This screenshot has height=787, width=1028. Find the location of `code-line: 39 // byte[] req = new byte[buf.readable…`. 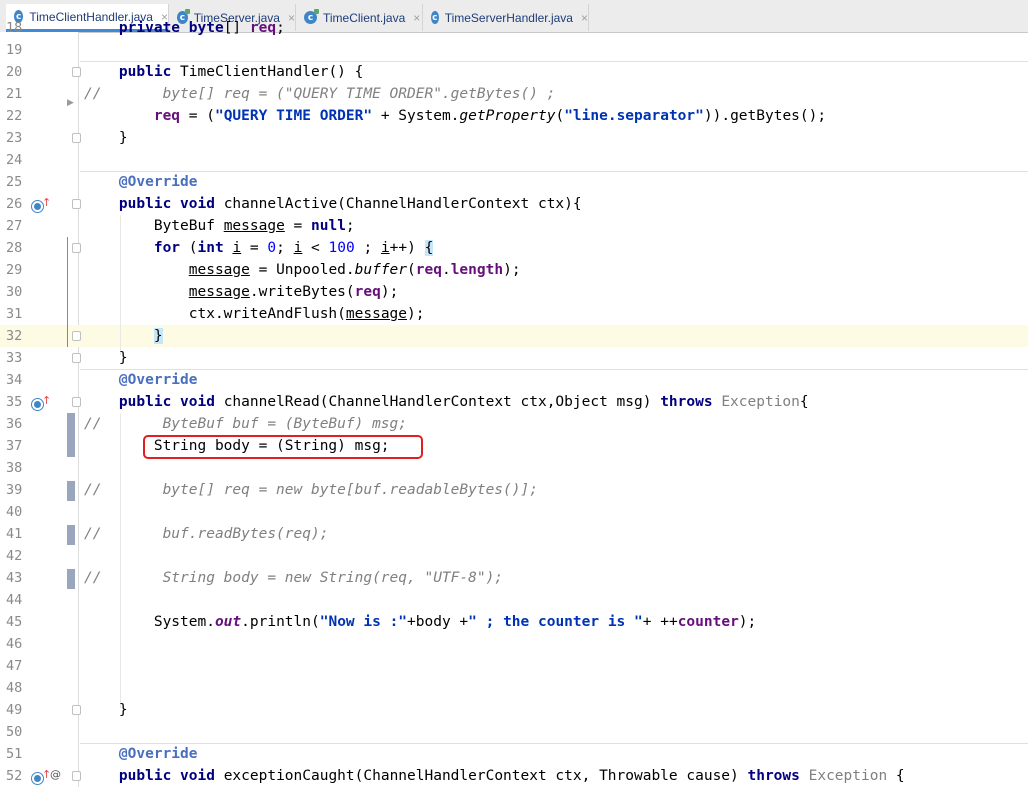

code-line: 39 // byte[] req = new byte[buf.readable… is located at coordinates (514, 490).